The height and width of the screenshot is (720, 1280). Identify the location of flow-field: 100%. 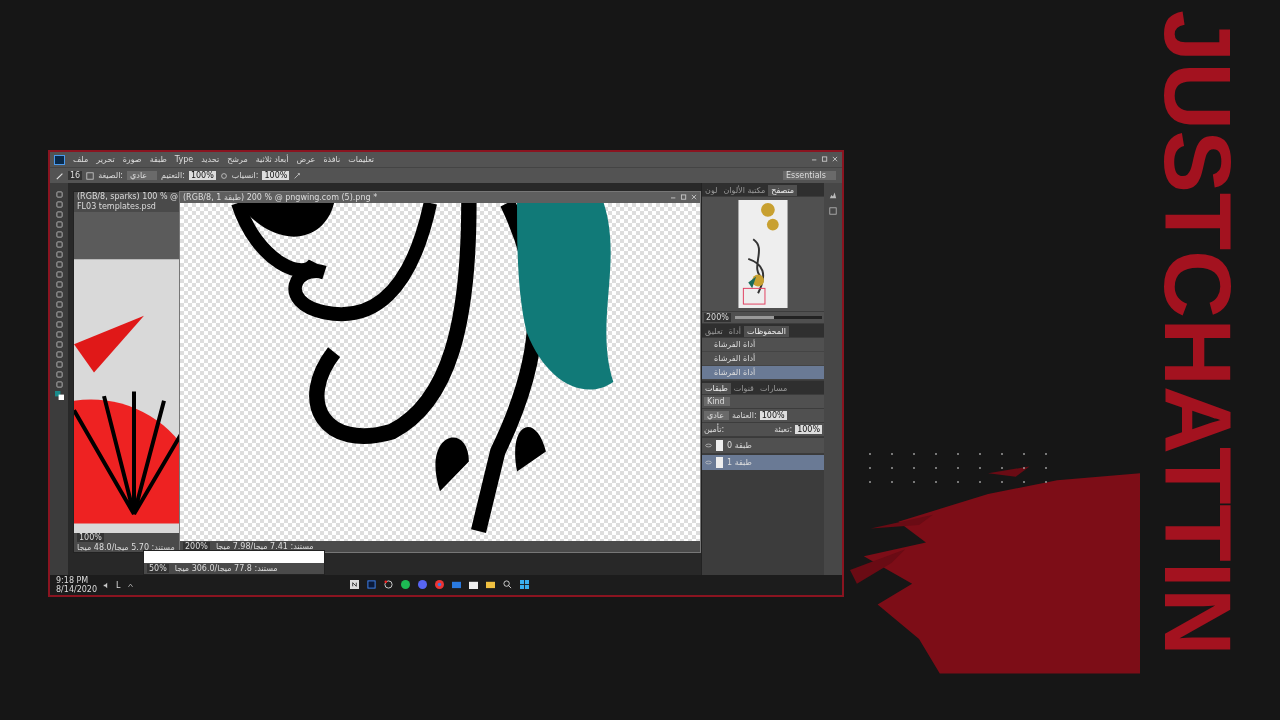
(276, 175).